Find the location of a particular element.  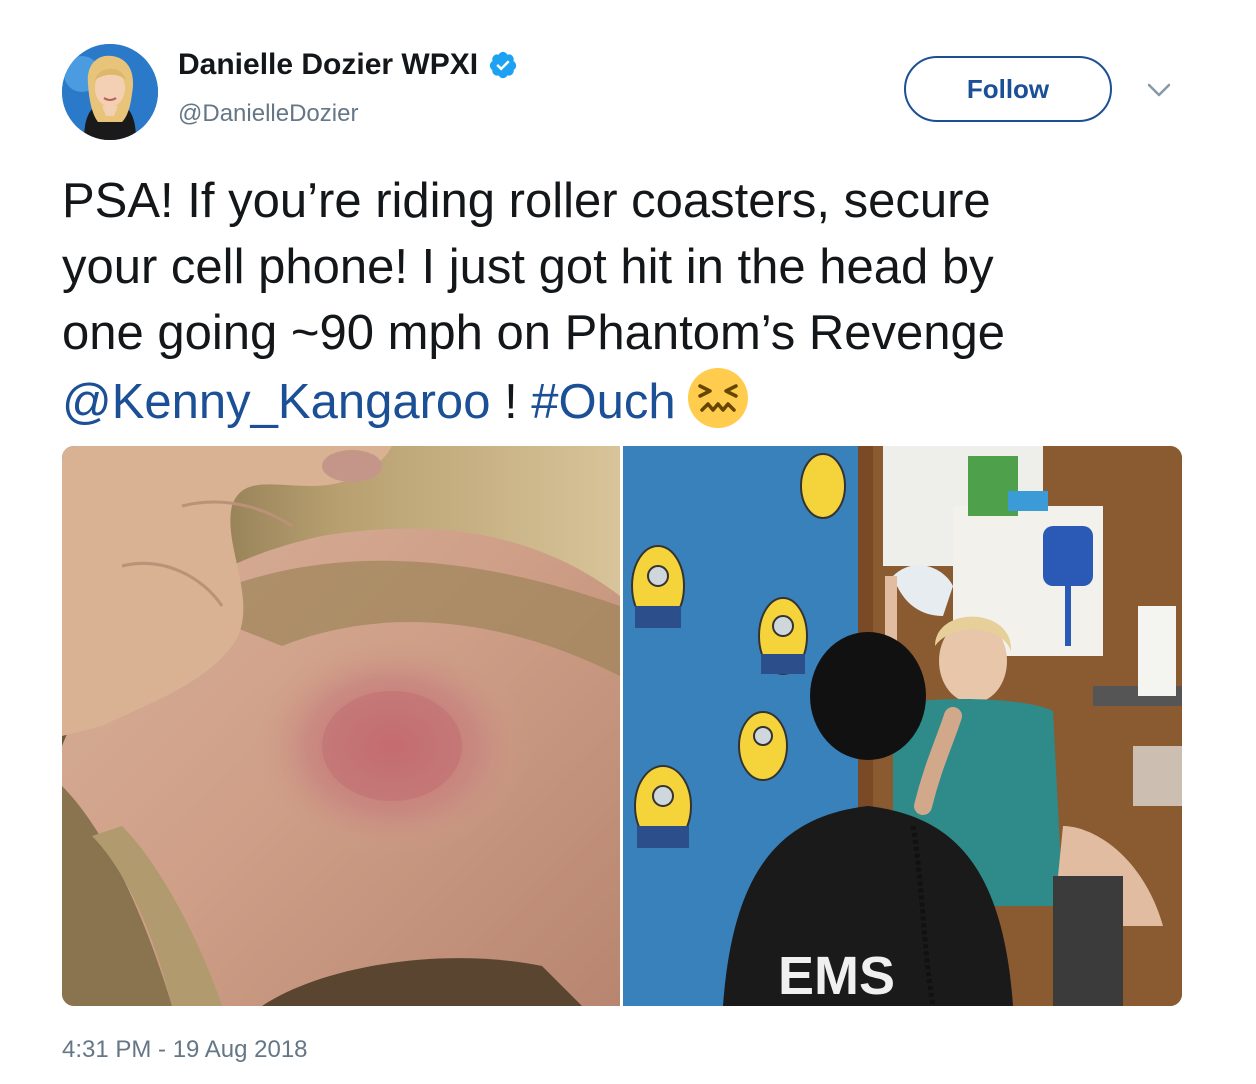

author-name-row: Danielle Dozier WPXI is located at coordinates (348, 65).